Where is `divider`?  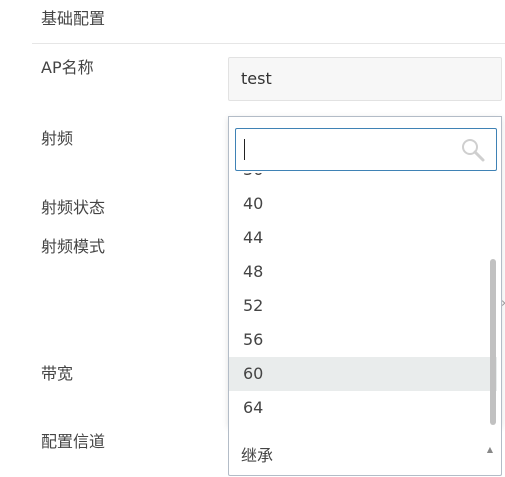 divider is located at coordinates (268, 43).